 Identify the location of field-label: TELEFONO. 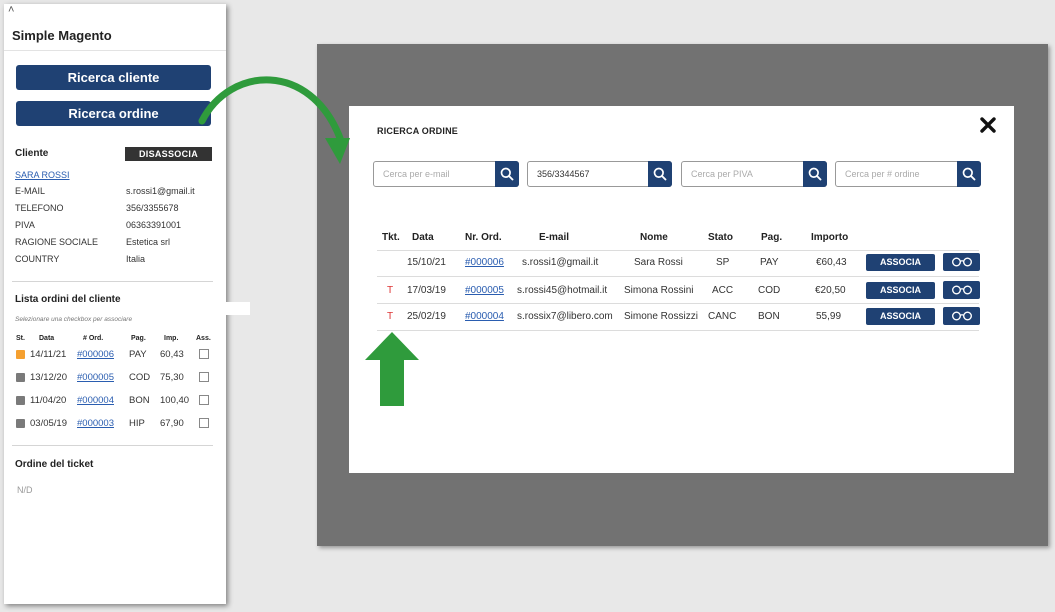
(39, 208).